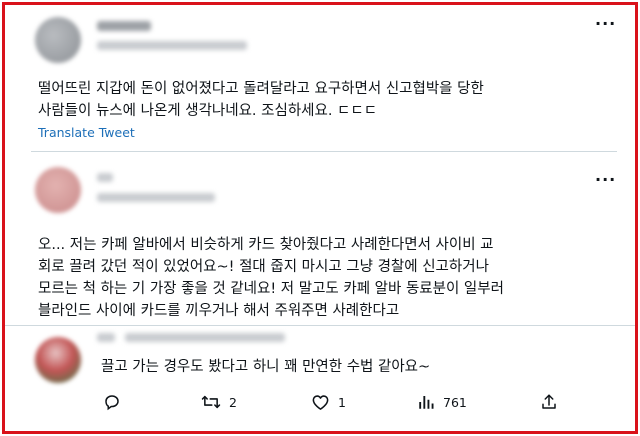 The image size is (640, 436). Describe the element at coordinates (211, 402) in the screenshot. I see `retweet-icon` at that location.